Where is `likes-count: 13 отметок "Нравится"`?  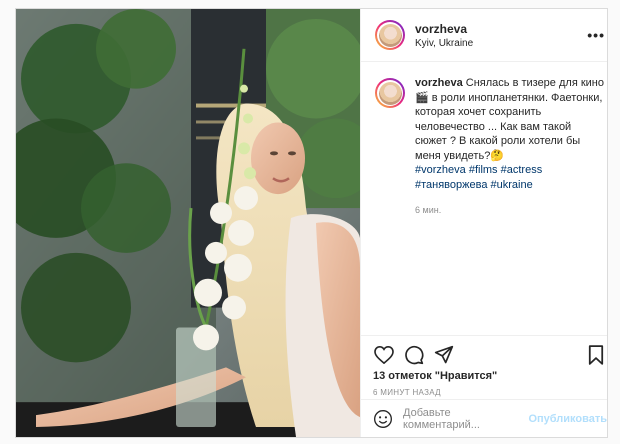 likes-count: 13 отметок "Нравится" is located at coordinates (435, 376).